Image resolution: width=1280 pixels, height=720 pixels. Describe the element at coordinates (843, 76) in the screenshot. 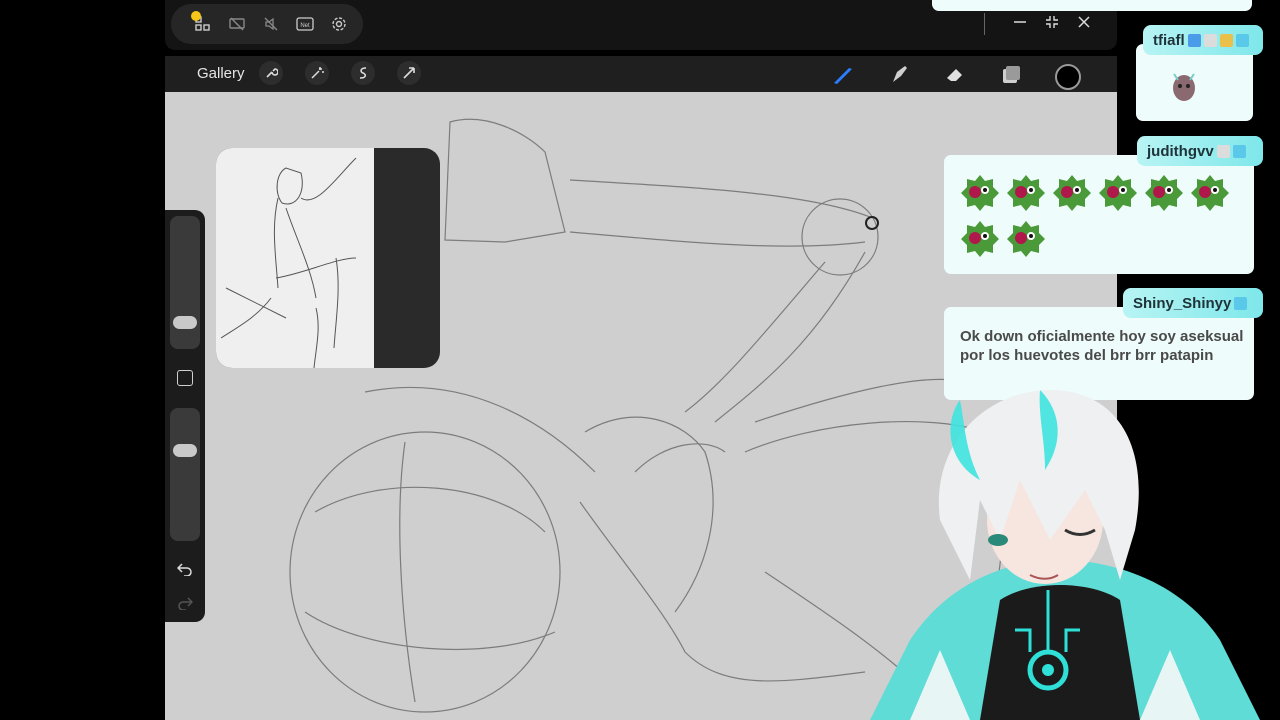

I see `brush-icon` at that location.